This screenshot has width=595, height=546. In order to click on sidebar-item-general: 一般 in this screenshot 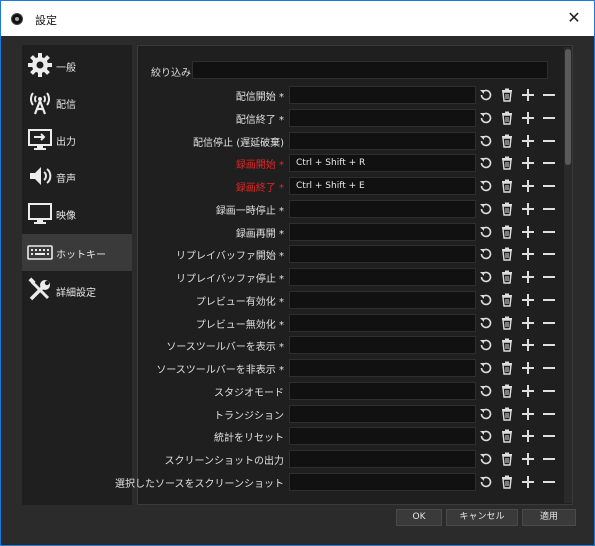, I will do `click(77, 65)`.